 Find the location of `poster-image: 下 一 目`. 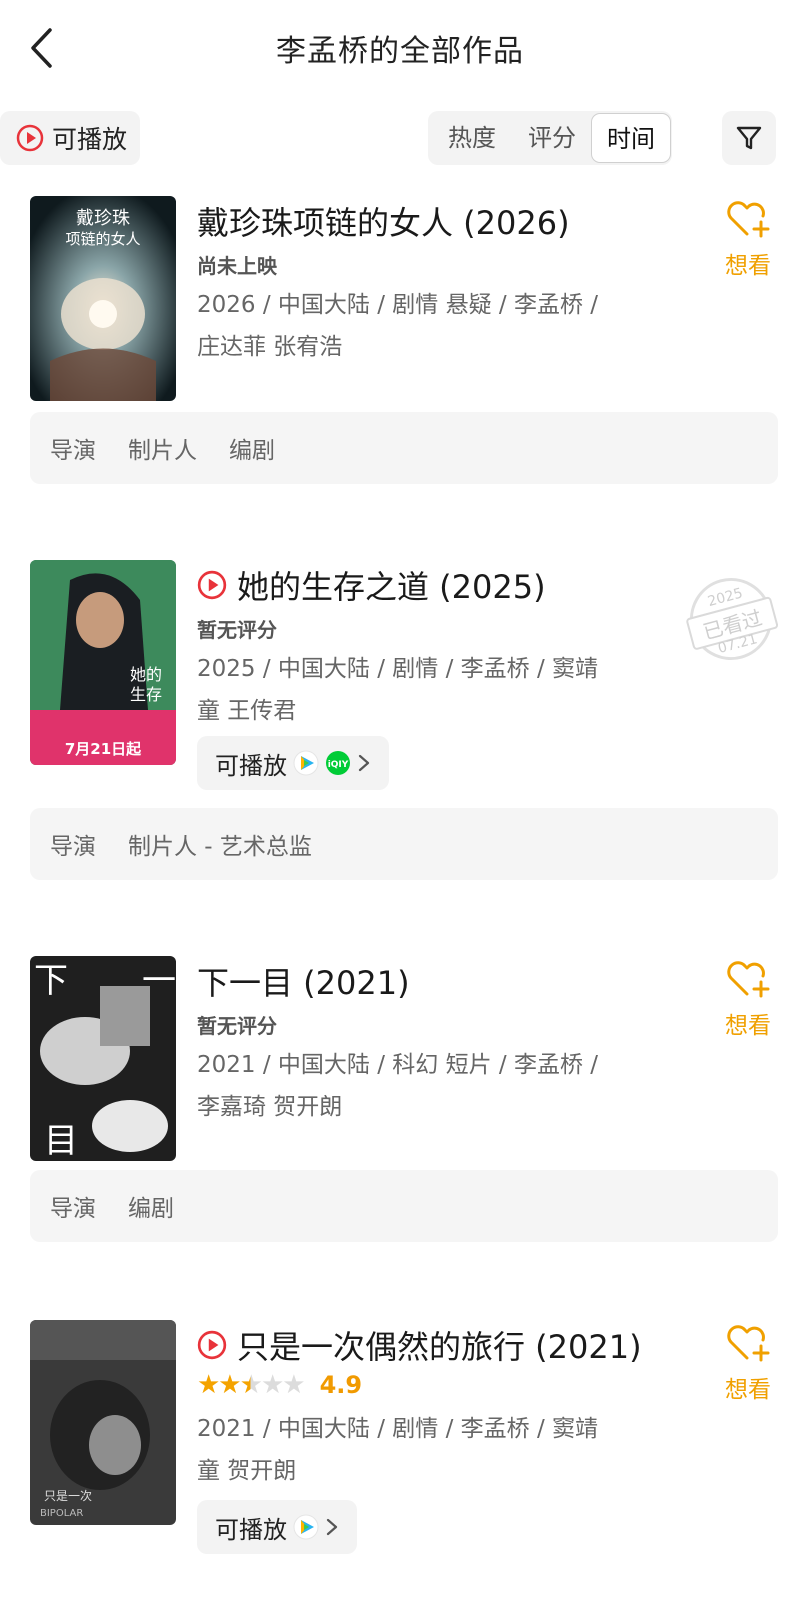

poster-image: 下 一 目 is located at coordinates (103, 1058).